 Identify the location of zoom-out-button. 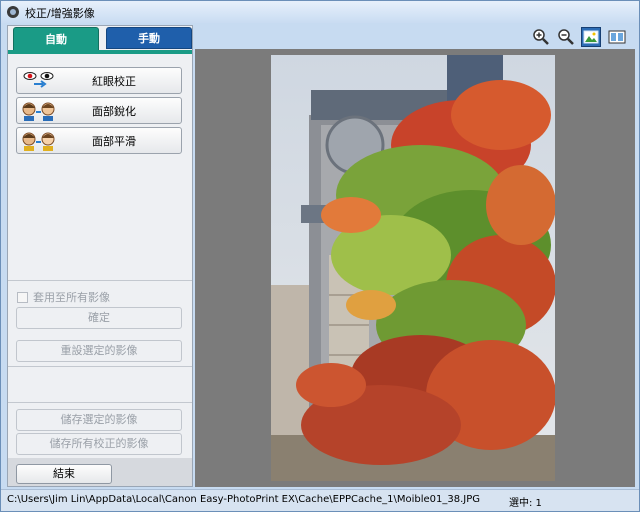
(566, 37).